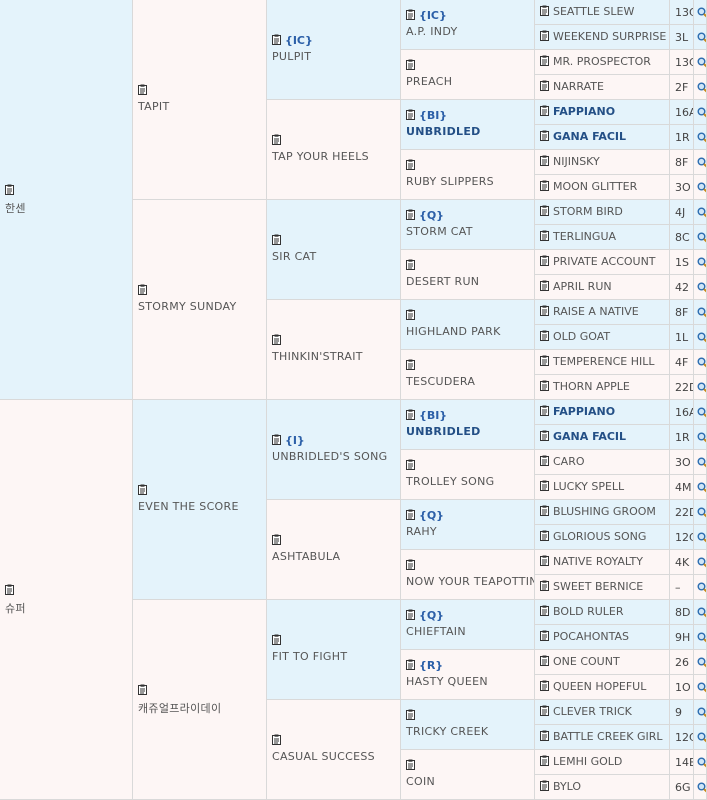 This screenshot has width=707, height=800. What do you see at coordinates (598, 561) in the screenshot?
I see `horse-name-link: NATIVE ROYALTY` at bounding box center [598, 561].